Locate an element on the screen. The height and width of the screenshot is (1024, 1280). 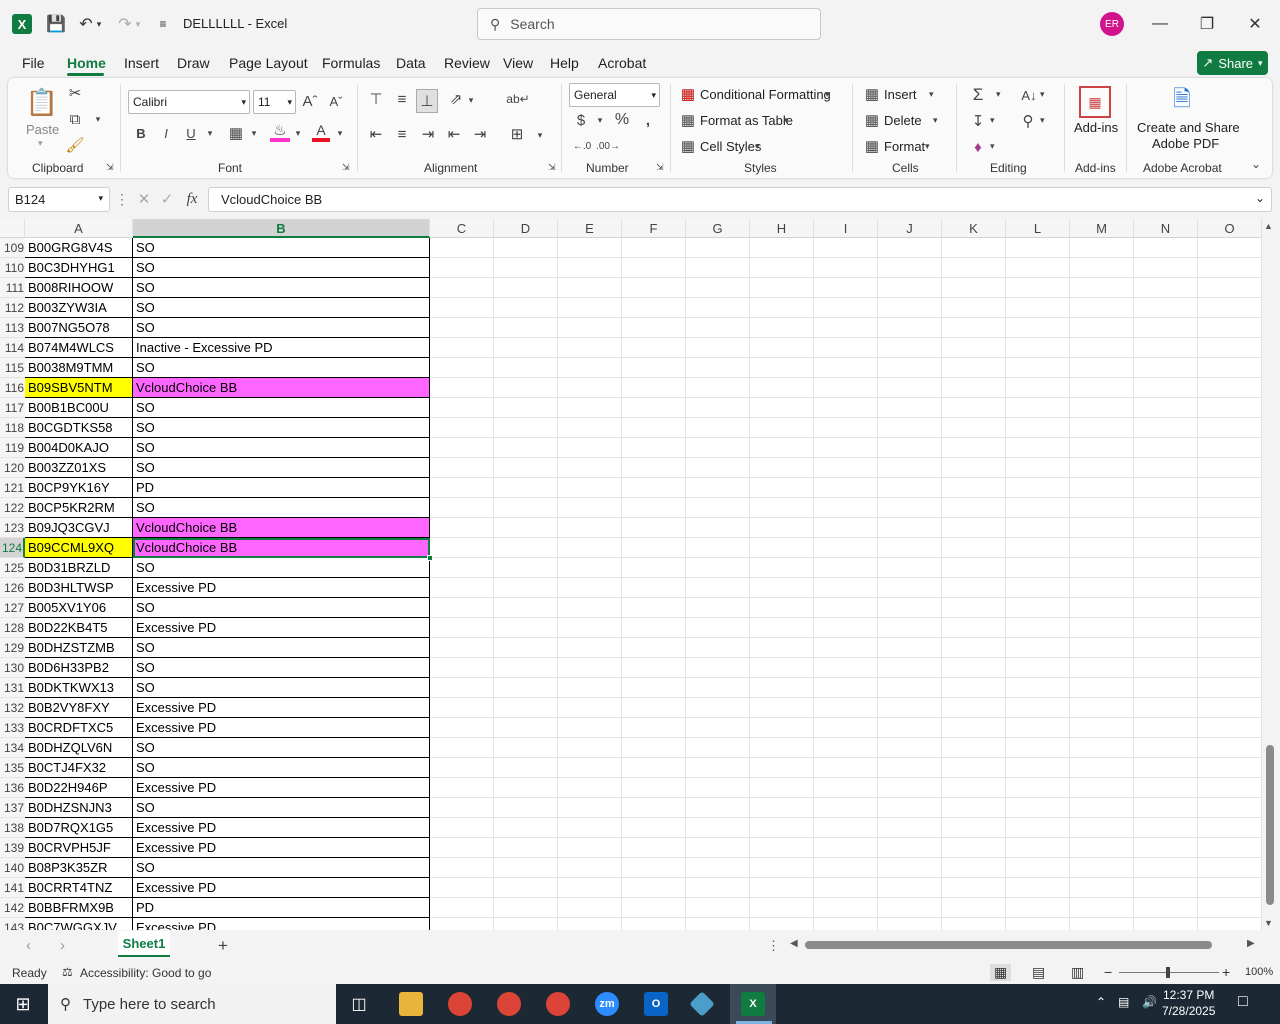
network-icon: ▤ is located at coordinates (1123, 1002).